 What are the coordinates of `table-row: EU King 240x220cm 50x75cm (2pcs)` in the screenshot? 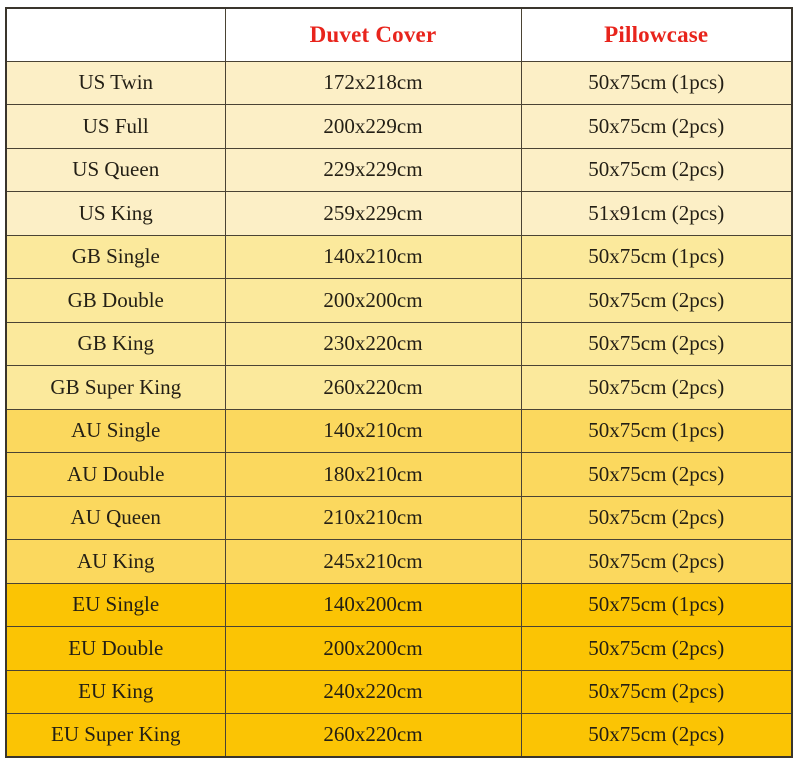 It's located at (399, 691).